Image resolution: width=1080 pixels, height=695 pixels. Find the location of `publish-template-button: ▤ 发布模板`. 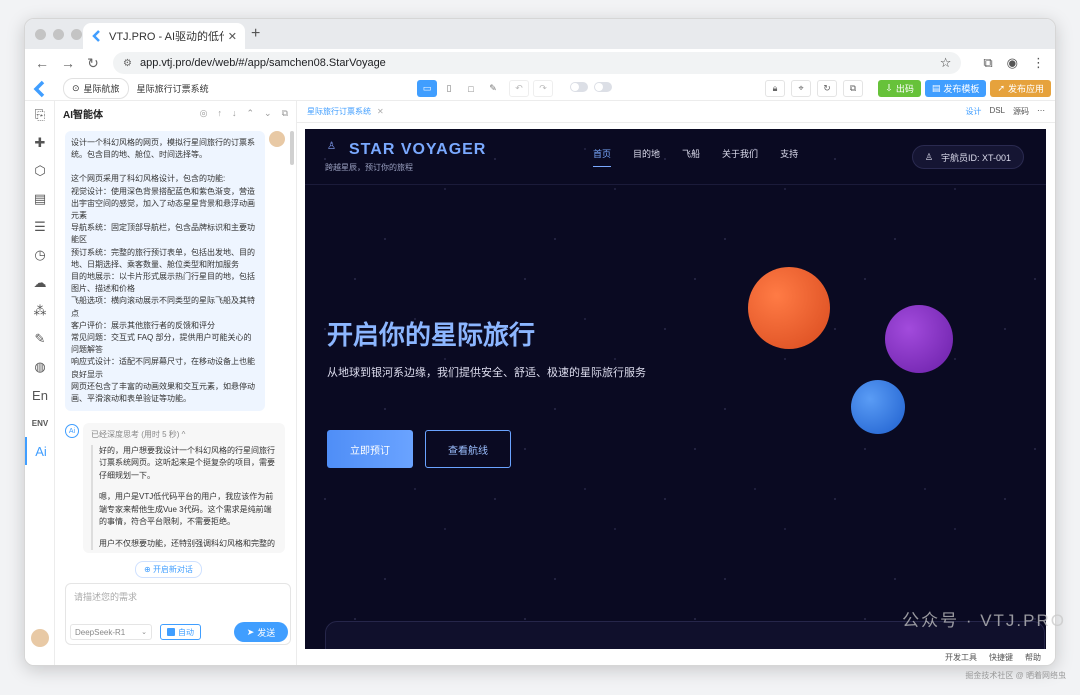

publish-template-button: ▤ 发布模板 is located at coordinates (955, 88).